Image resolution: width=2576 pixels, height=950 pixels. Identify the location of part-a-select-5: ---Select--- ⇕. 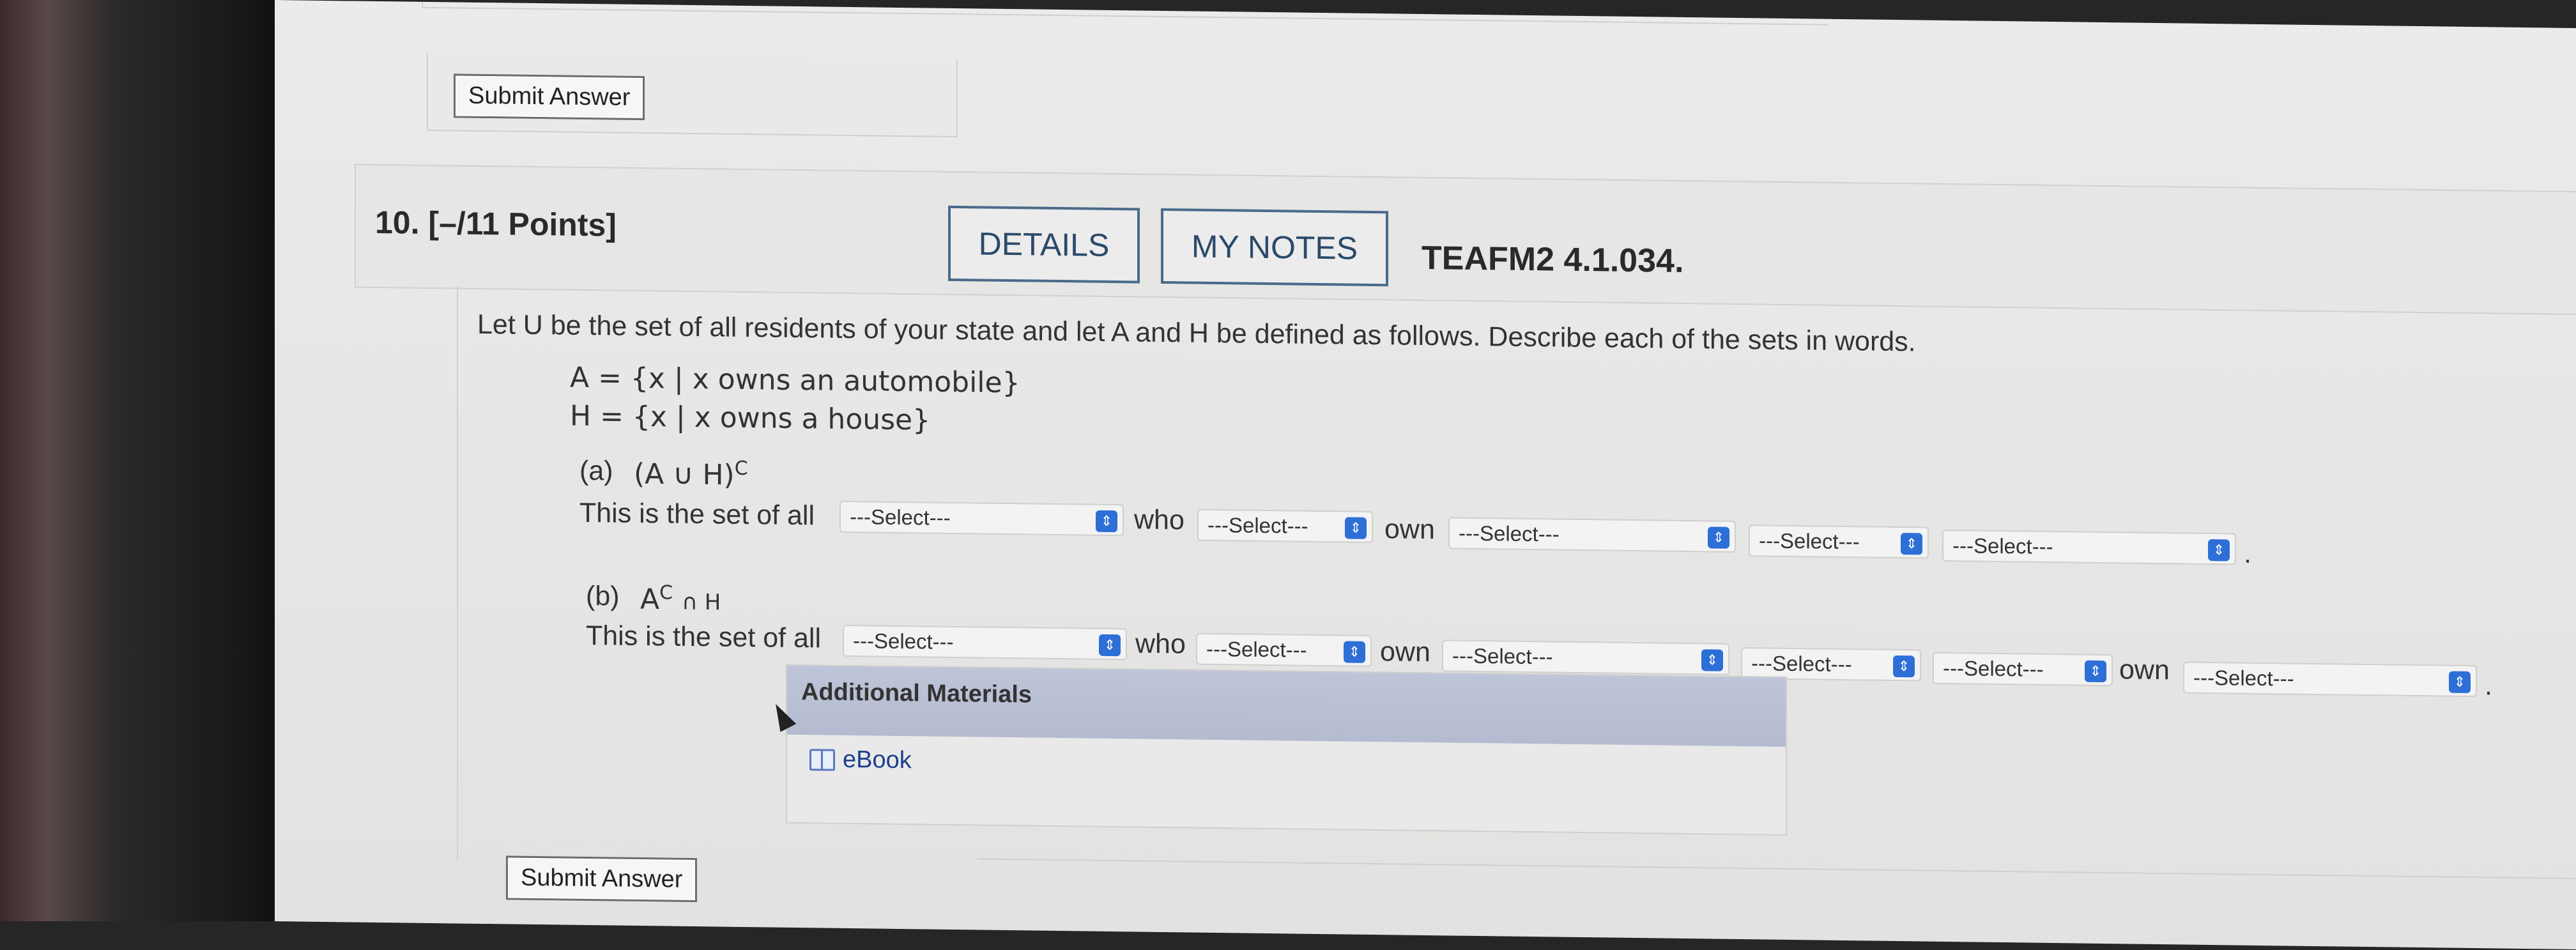
(2089, 547).